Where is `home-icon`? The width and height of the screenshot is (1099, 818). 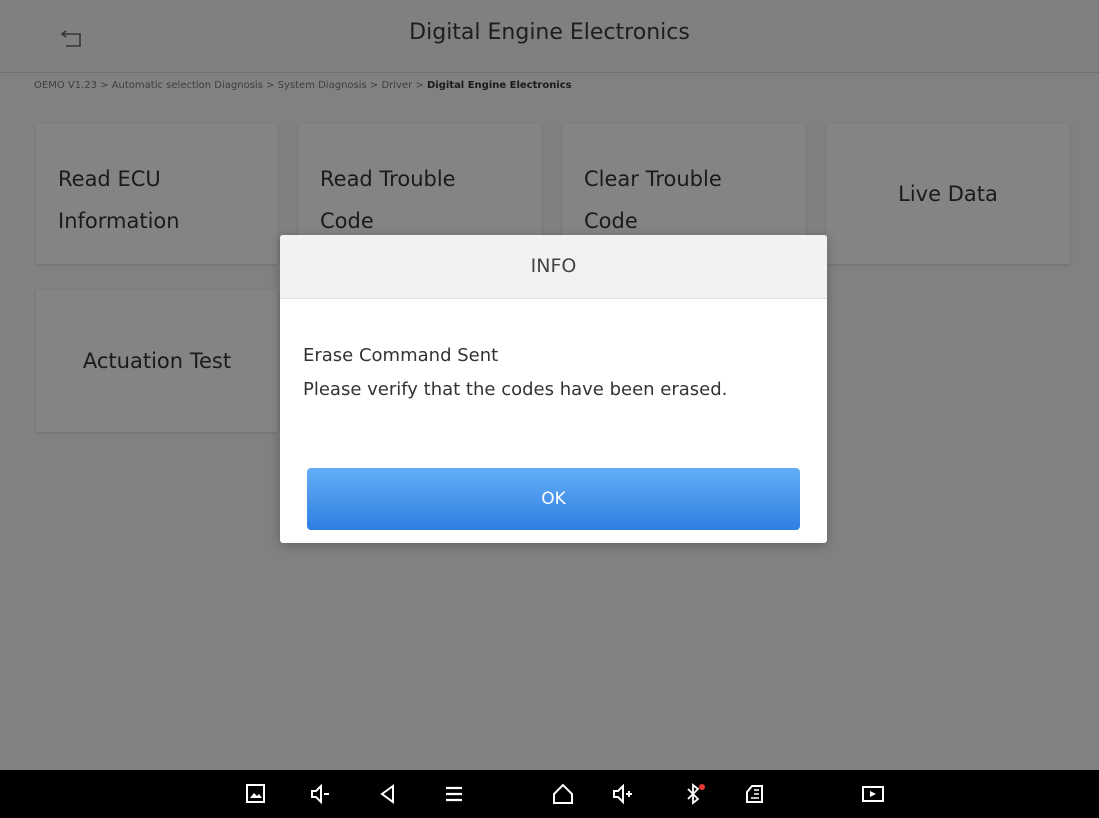 home-icon is located at coordinates (563, 794).